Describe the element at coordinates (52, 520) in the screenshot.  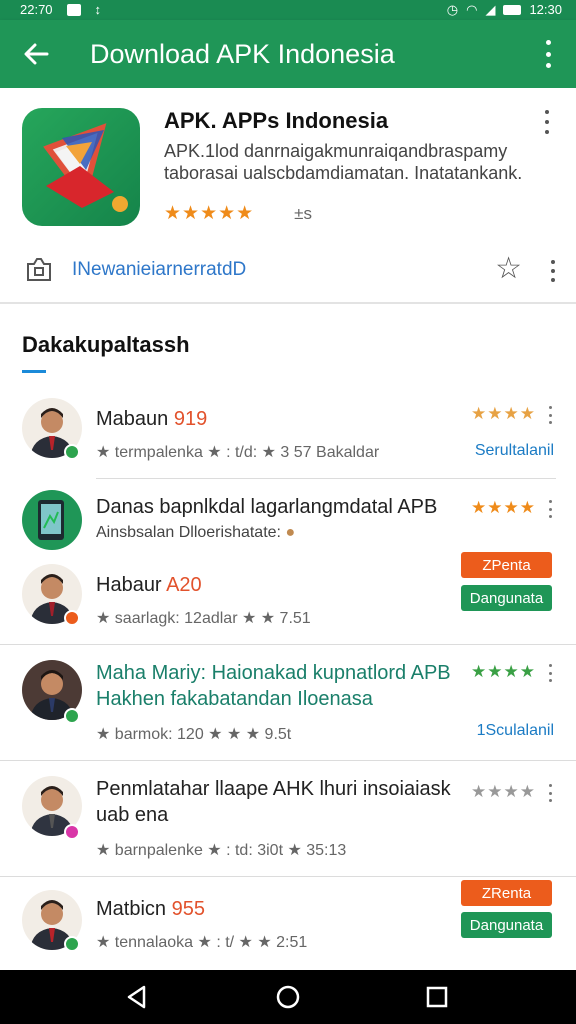
I see `app-thumb` at that location.